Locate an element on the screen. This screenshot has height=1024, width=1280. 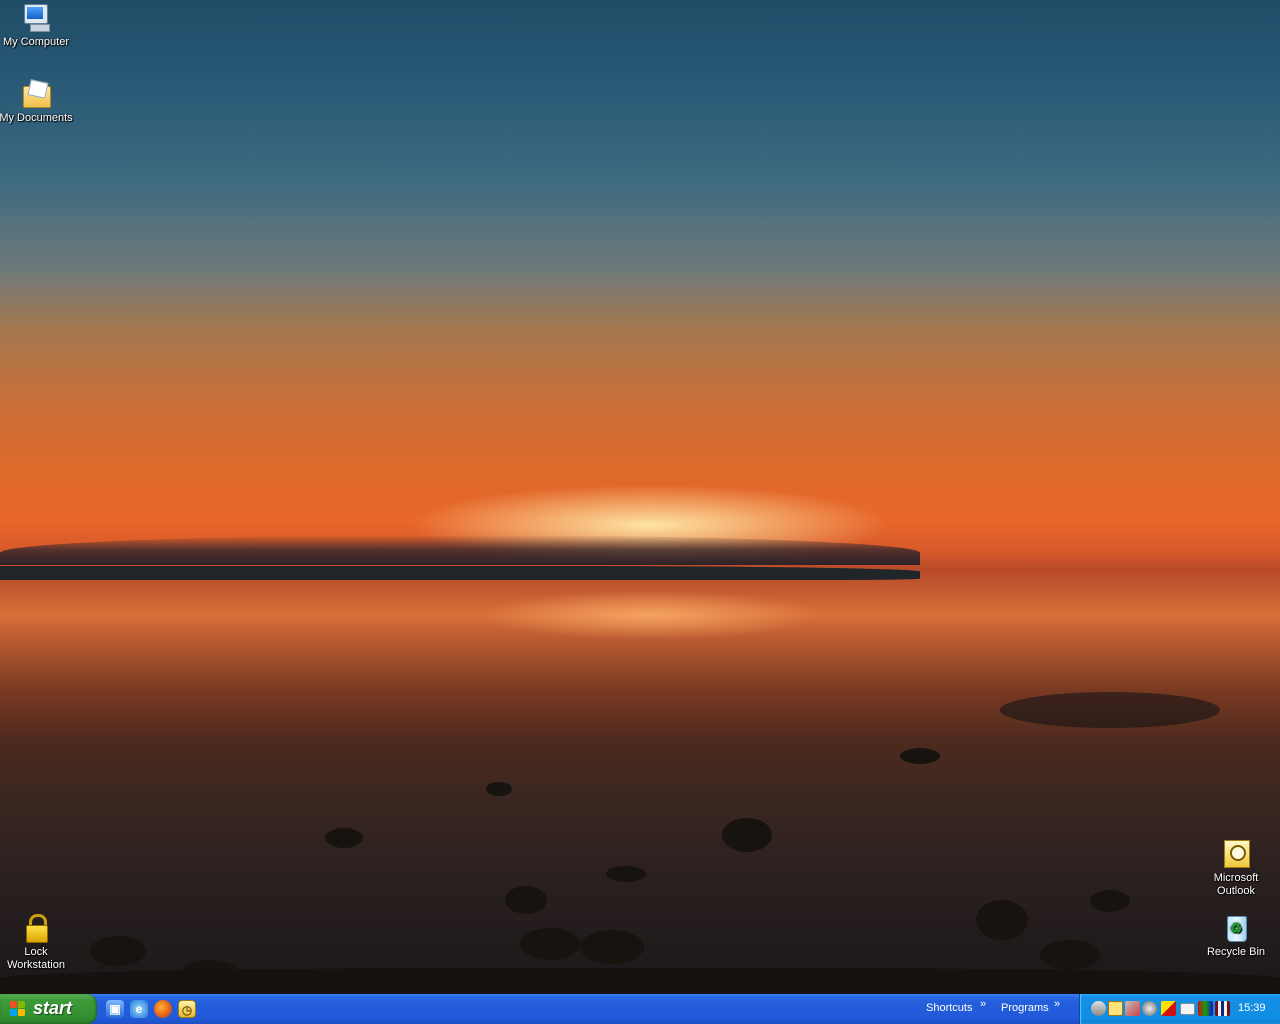
programs-toolbar: Programs » is located at coordinates (1030, 1006).